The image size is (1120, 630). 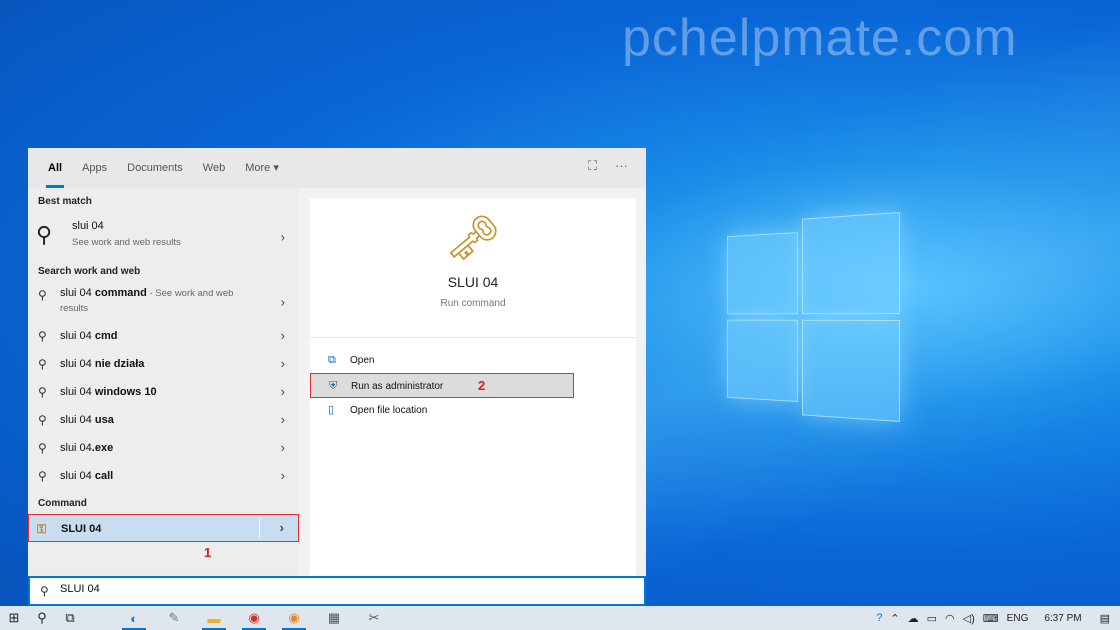 I want to click on keys-icon: 🗝, so click(x=473, y=238).